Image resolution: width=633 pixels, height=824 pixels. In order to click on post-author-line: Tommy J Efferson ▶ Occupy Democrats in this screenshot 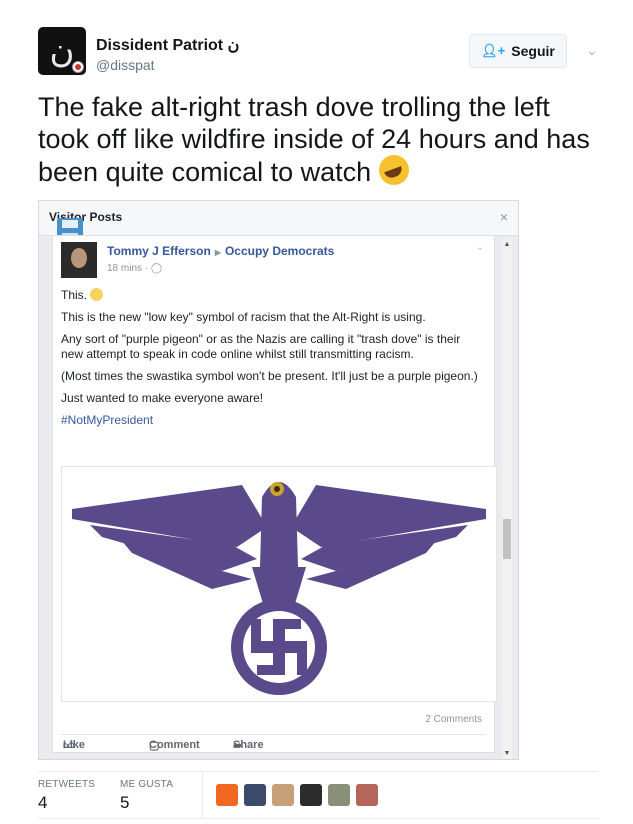, I will do `click(220, 251)`.